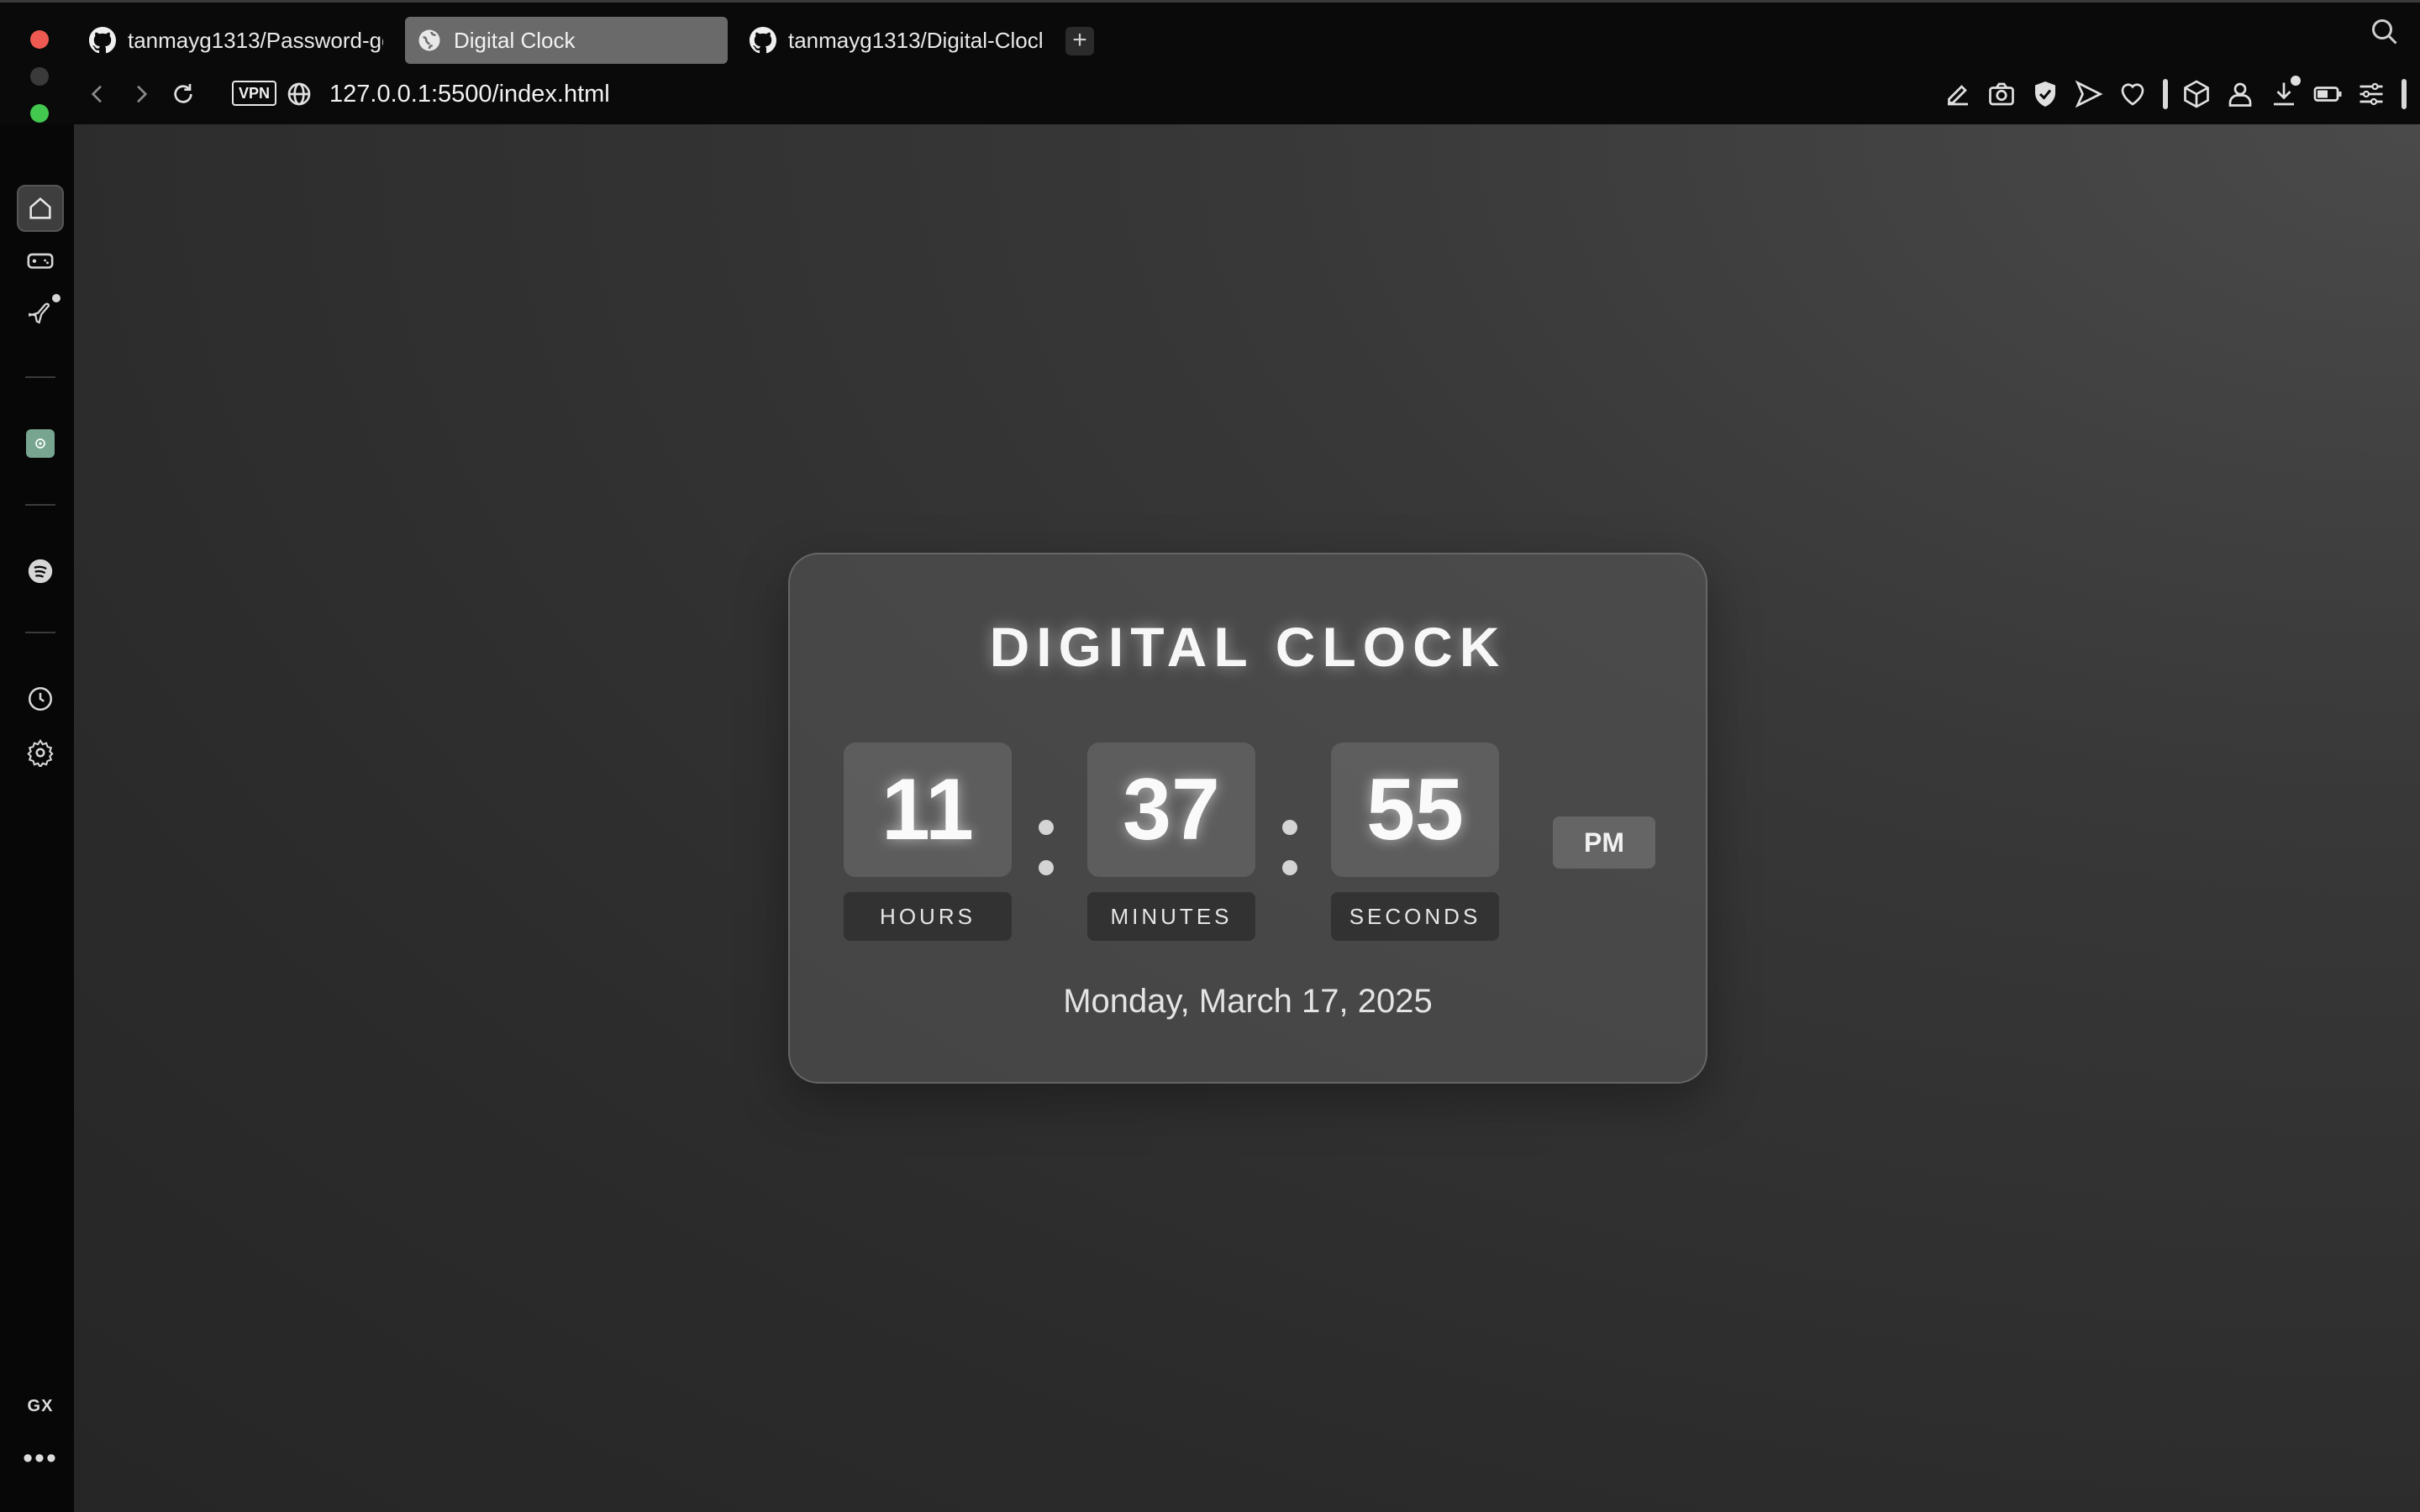  Describe the element at coordinates (1415, 810) in the screenshot. I see `seconds-value: 55` at that location.